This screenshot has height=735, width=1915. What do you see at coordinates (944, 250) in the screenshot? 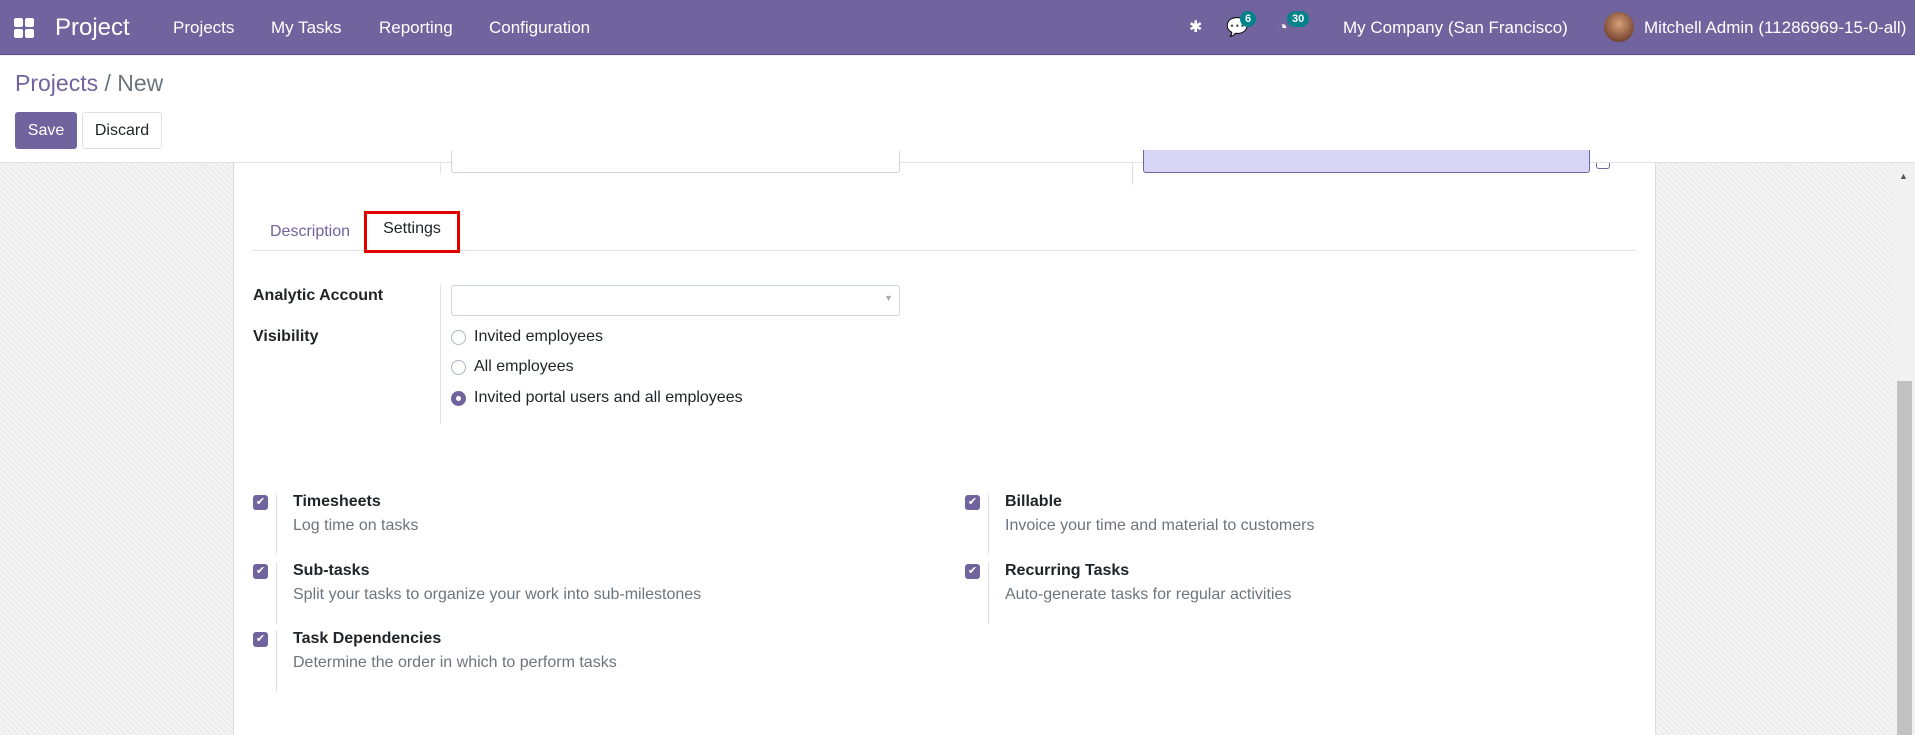
I see `tabs-divider` at bounding box center [944, 250].